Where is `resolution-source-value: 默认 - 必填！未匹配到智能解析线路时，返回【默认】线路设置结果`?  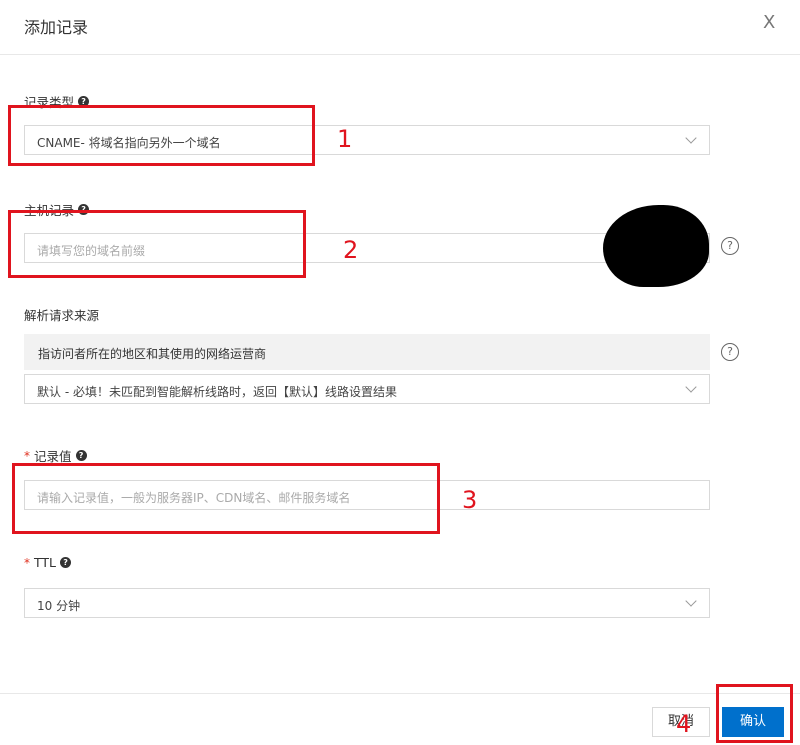
resolution-source-value: 默认 - 必填！未匹配到智能解析线路时，返回【默认】线路设置结果 is located at coordinates (217, 392).